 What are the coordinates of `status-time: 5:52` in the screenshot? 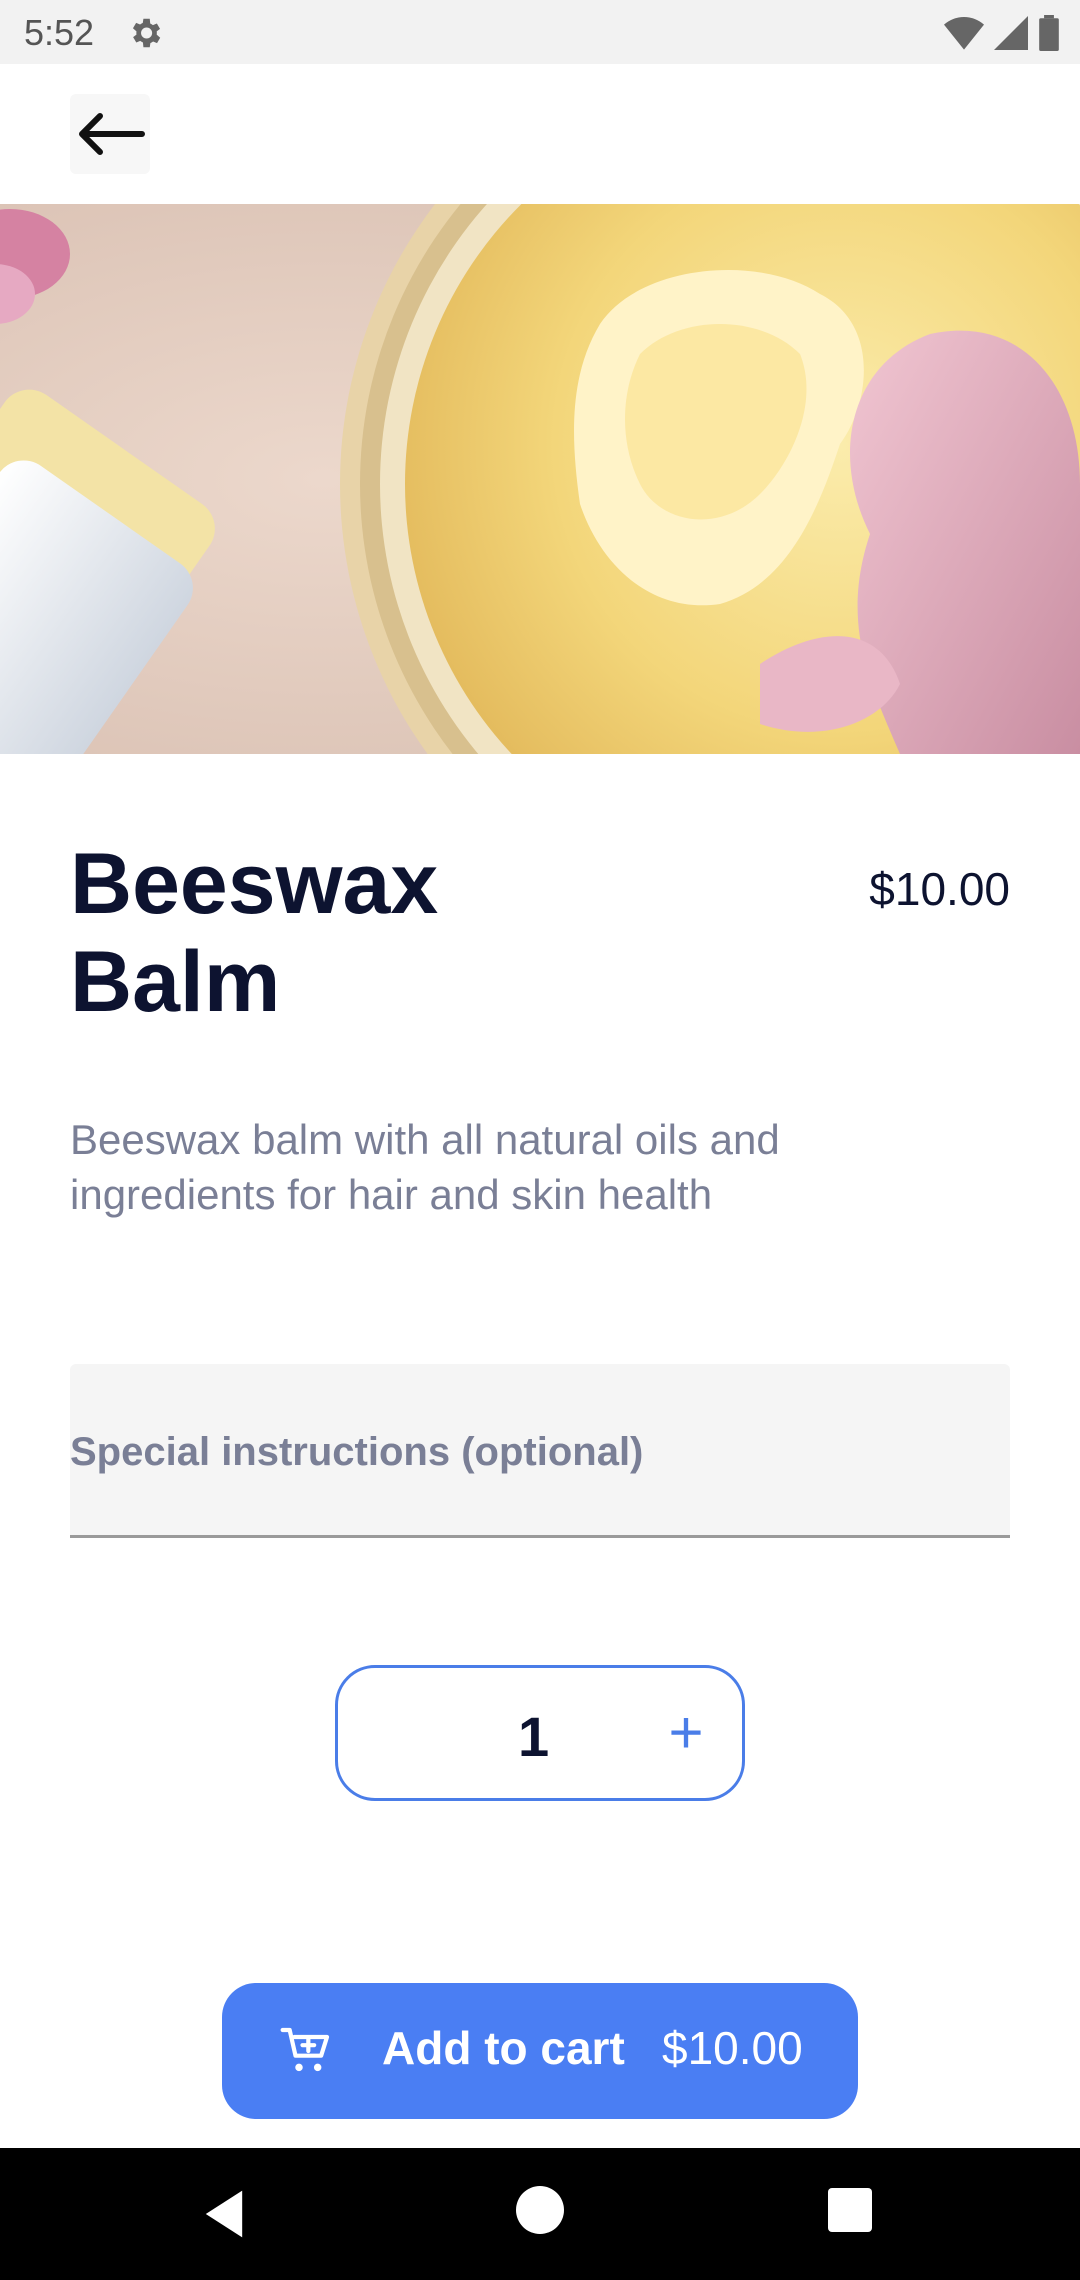 It's located at (59, 32).